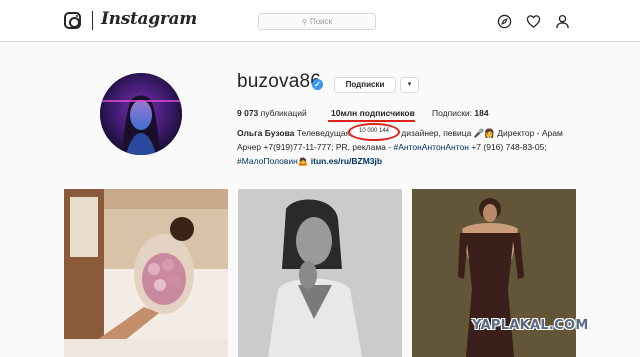 This screenshot has height=357, width=640. What do you see at coordinates (149, 19) in the screenshot?
I see `instagram-wordmark: Instagram` at bounding box center [149, 19].